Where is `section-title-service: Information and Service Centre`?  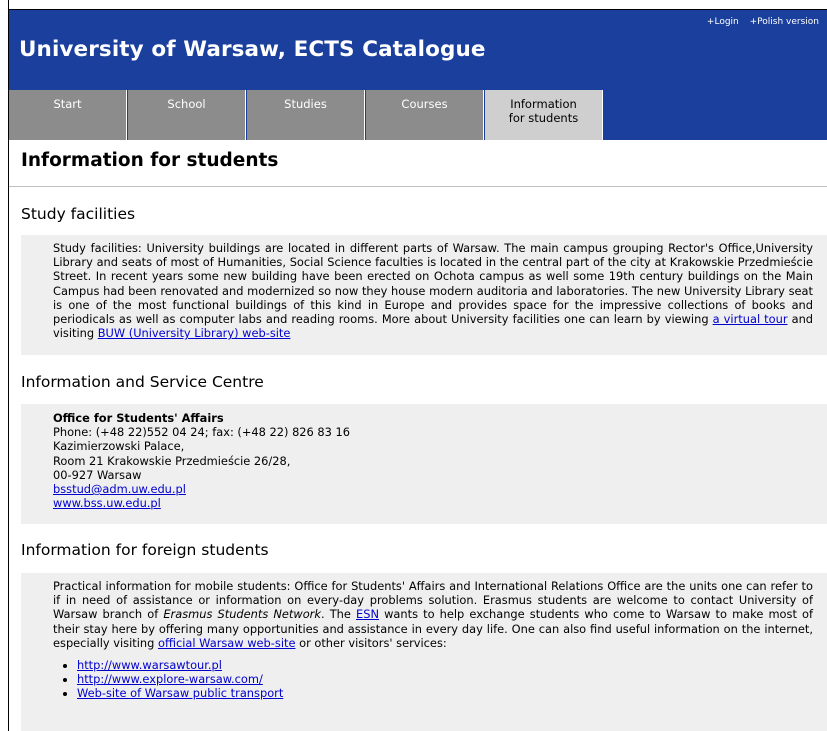
section-title-service: Information and Service Centre is located at coordinates (142, 382).